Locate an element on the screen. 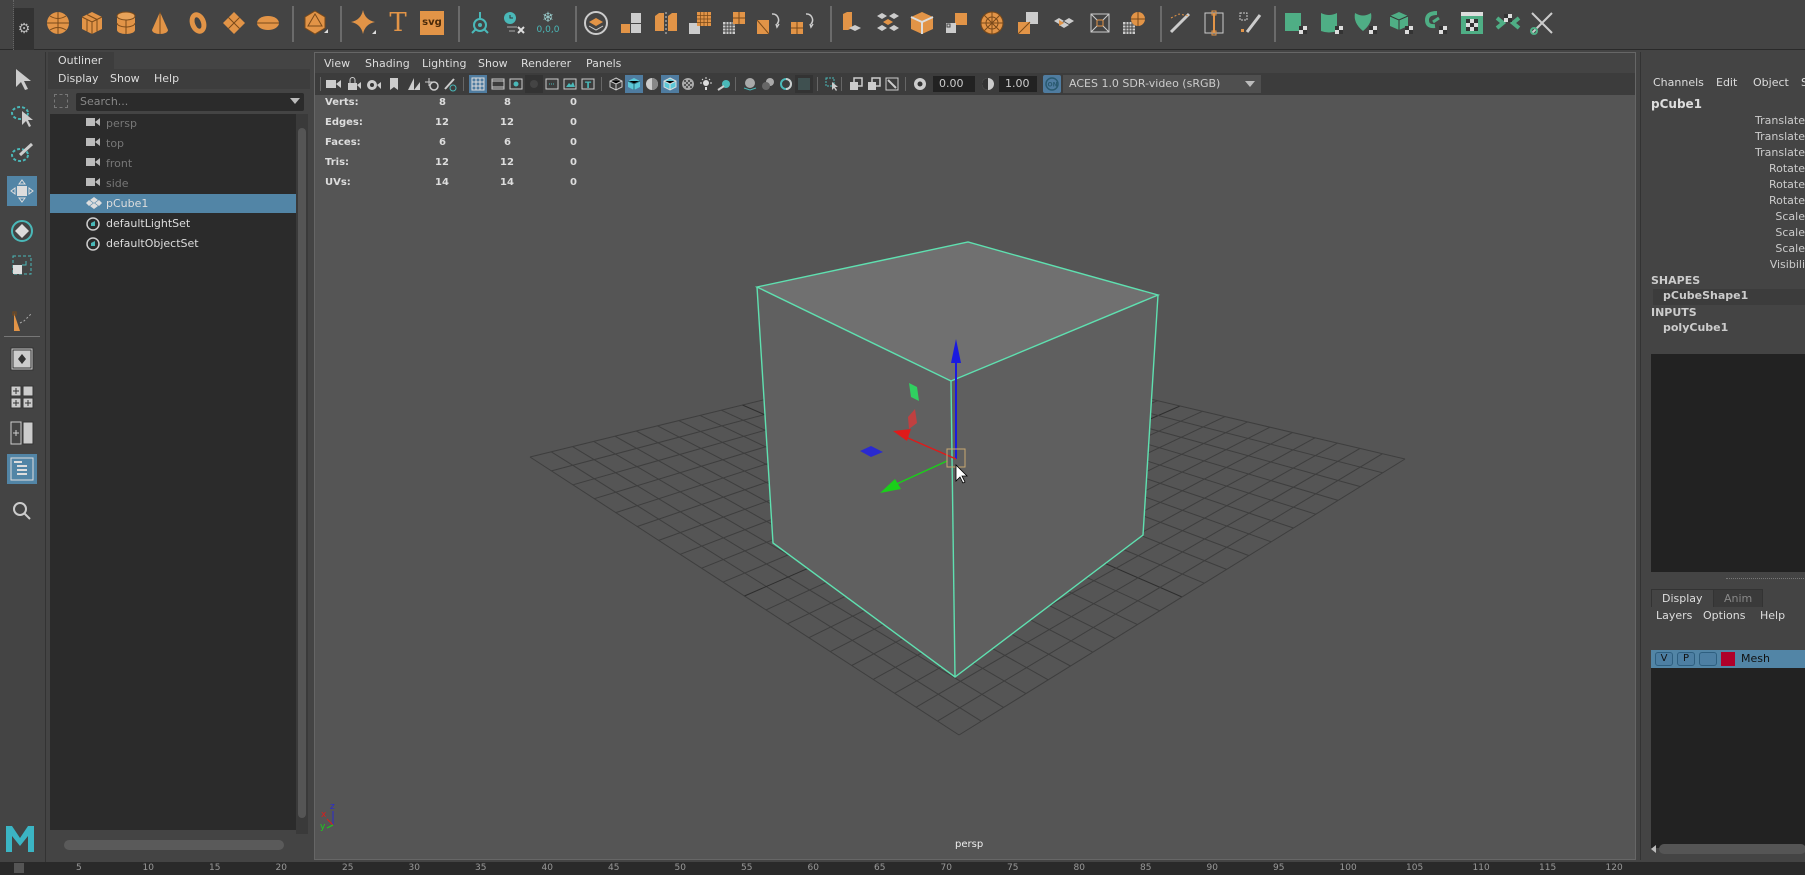 The height and width of the screenshot is (875, 1805). sculpt-icon is located at coordinates (1134, 23).